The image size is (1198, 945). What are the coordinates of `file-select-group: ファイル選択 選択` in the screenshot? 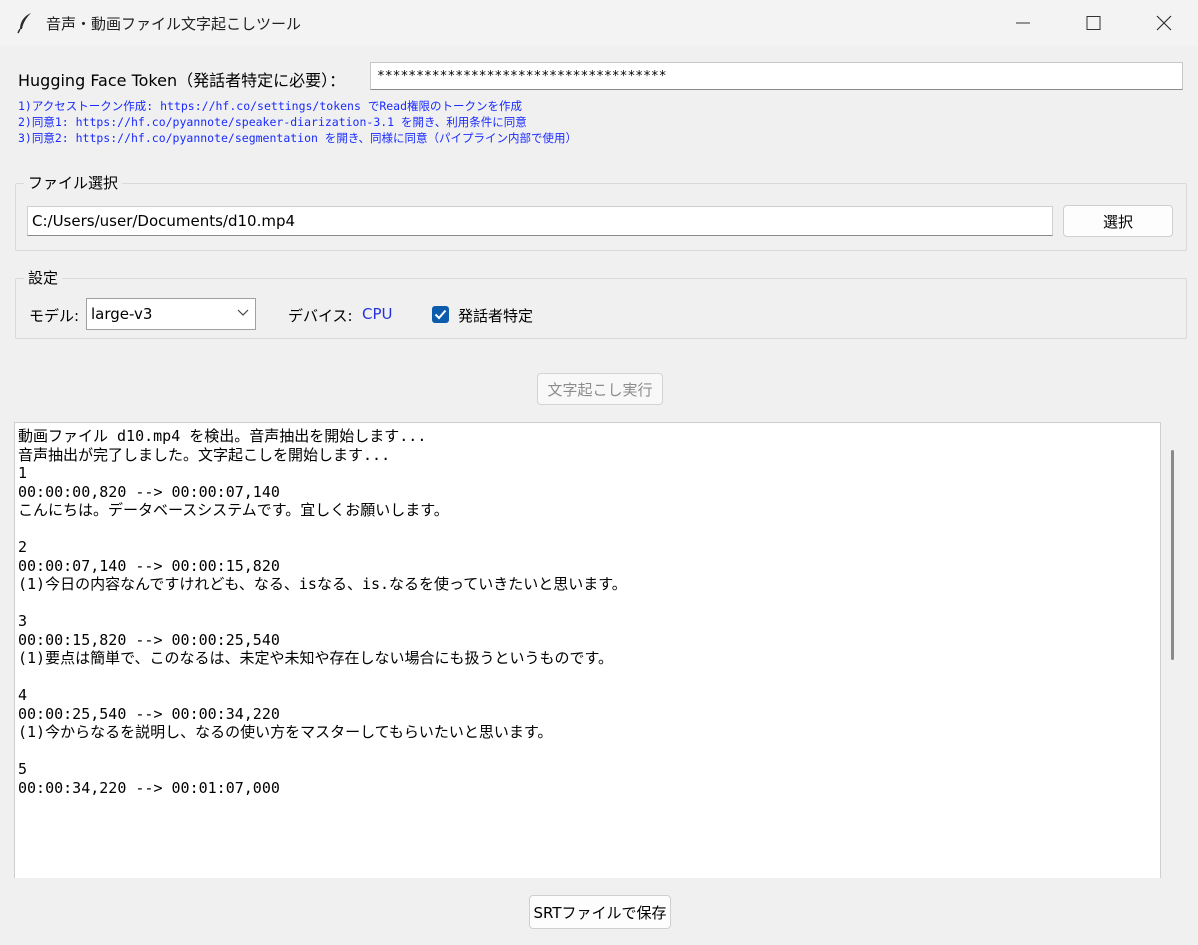 It's located at (601, 211).